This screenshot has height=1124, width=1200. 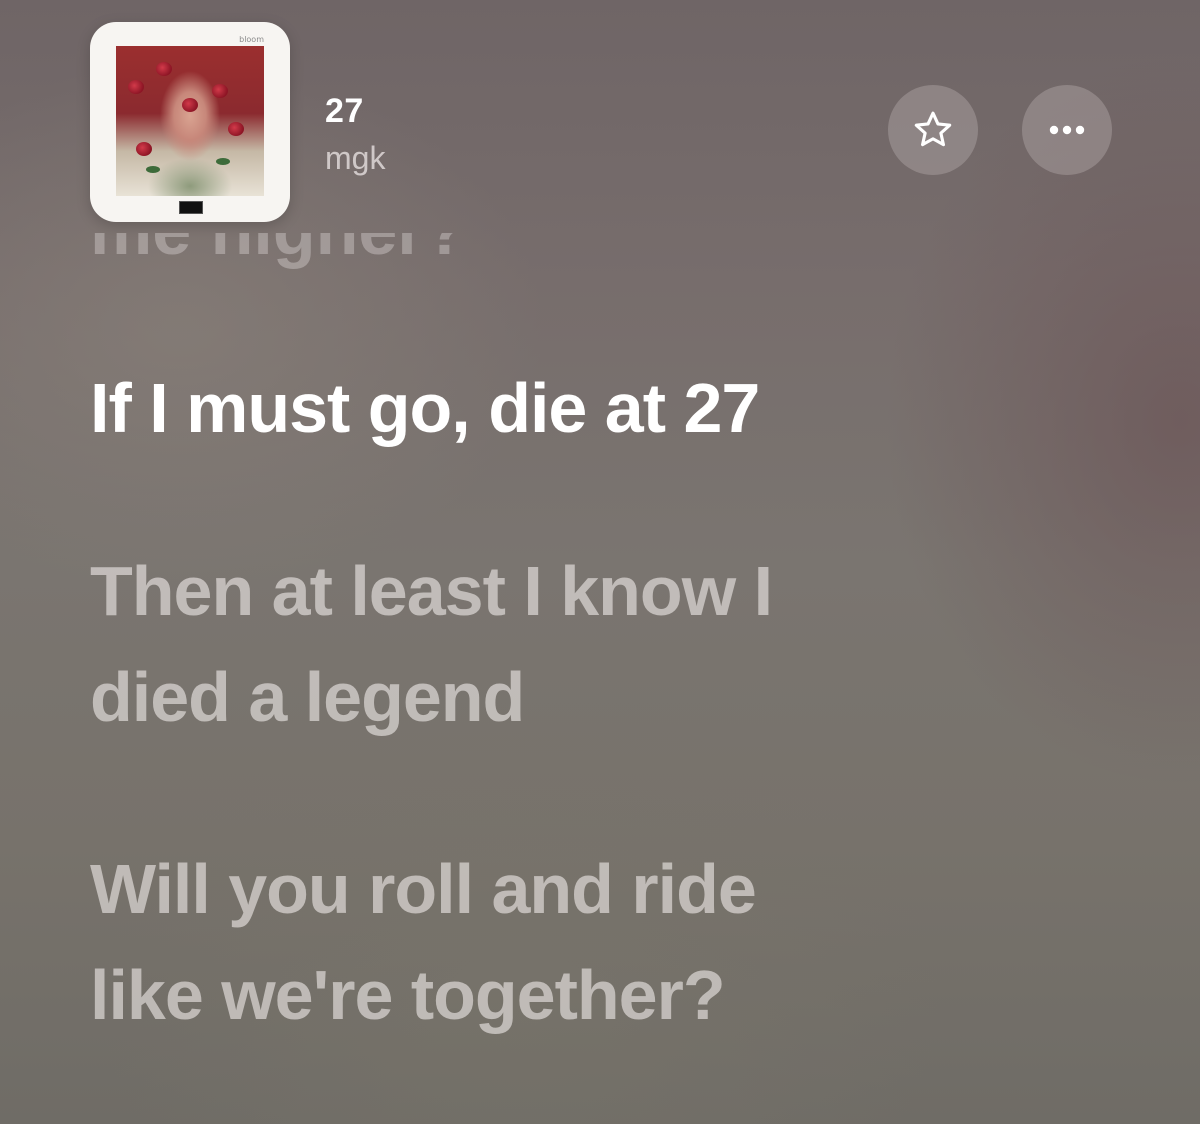 I want to click on track-artist: mgk, so click(x=355, y=158).